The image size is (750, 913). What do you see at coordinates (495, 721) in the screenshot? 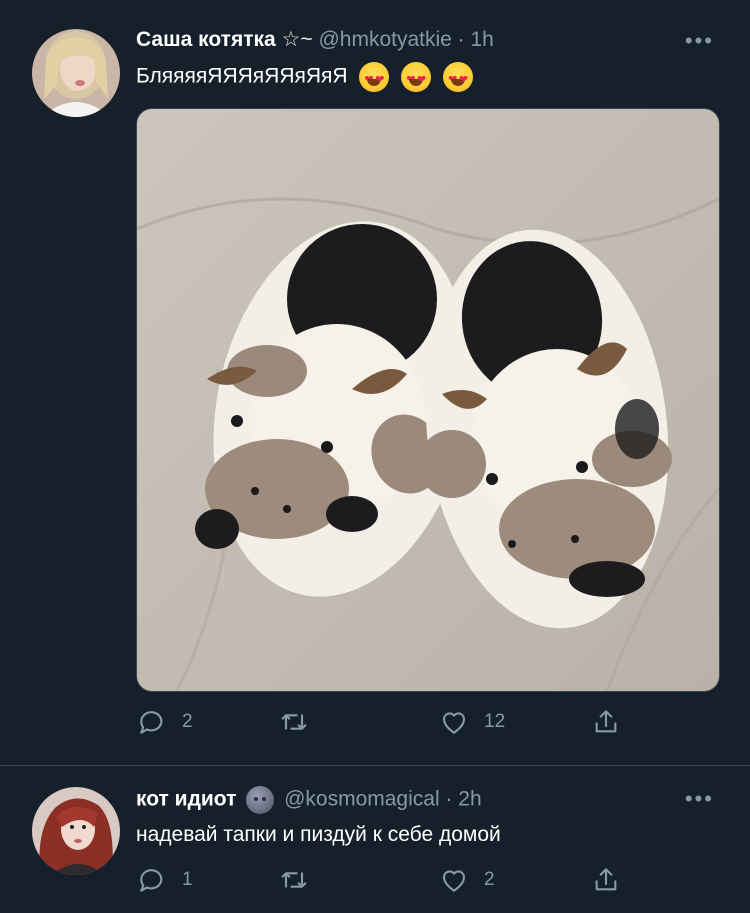
I see `like-count: 12` at bounding box center [495, 721].